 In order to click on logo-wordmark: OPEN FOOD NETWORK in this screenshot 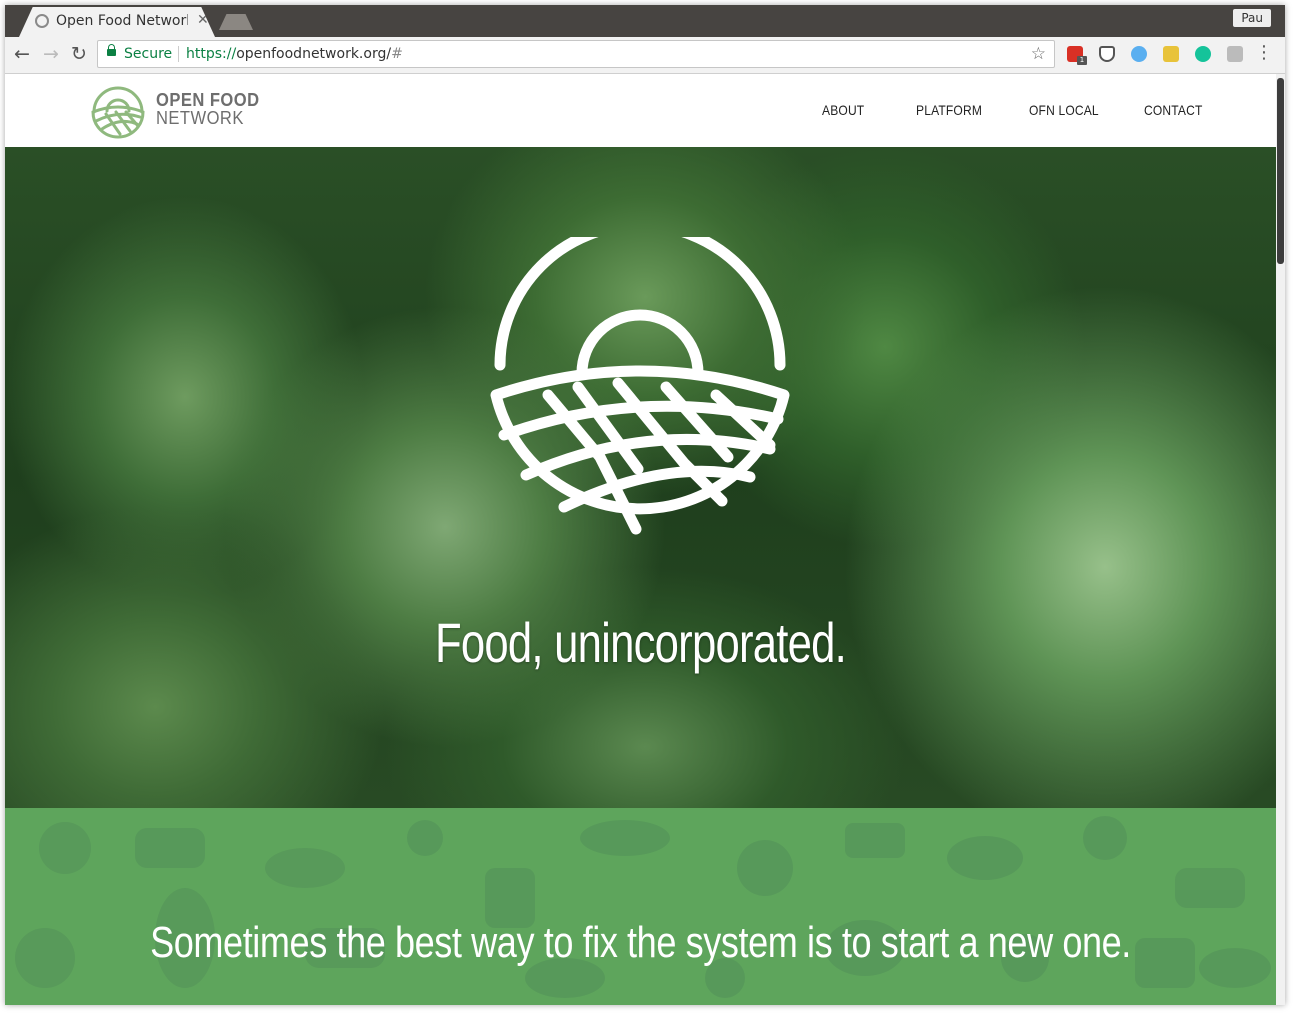, I will do `click(212, 109)`.